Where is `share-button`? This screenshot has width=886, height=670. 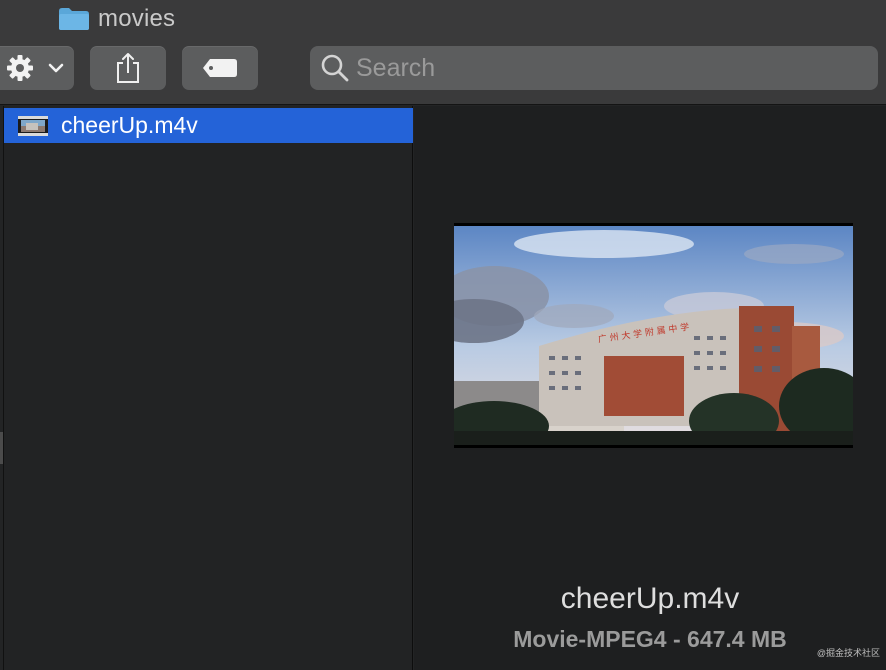 share-button is located at coordinates (128, 68).